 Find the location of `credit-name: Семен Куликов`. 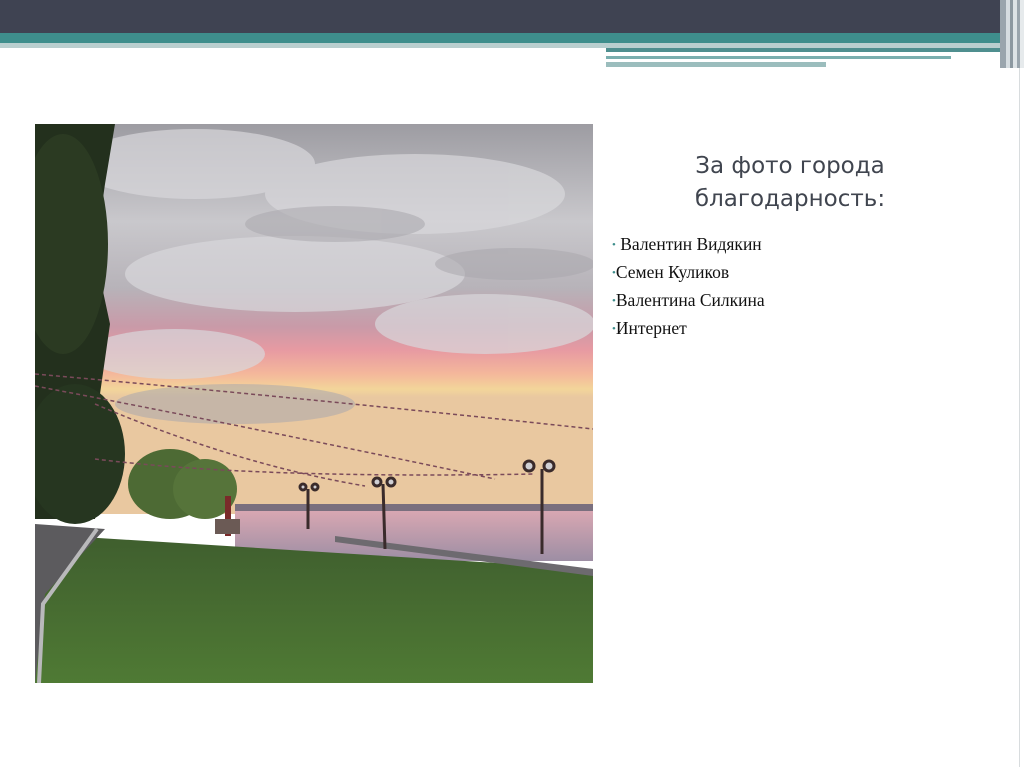

credit-name: Семен Куликов is located at coordinates (672, 272).